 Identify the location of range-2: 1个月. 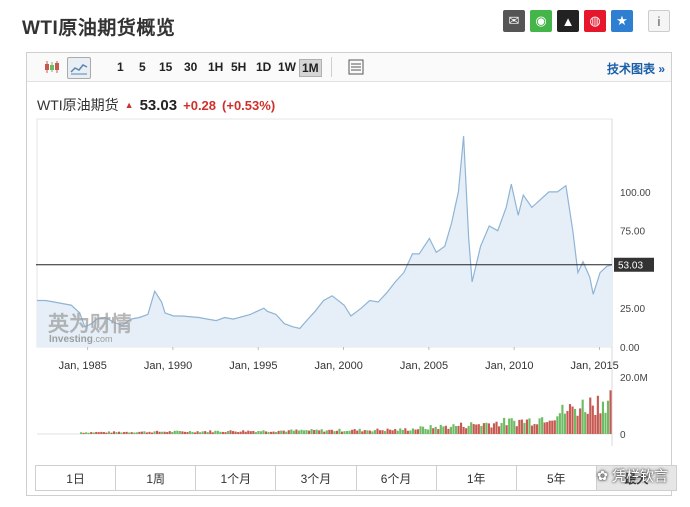
(236, 478).